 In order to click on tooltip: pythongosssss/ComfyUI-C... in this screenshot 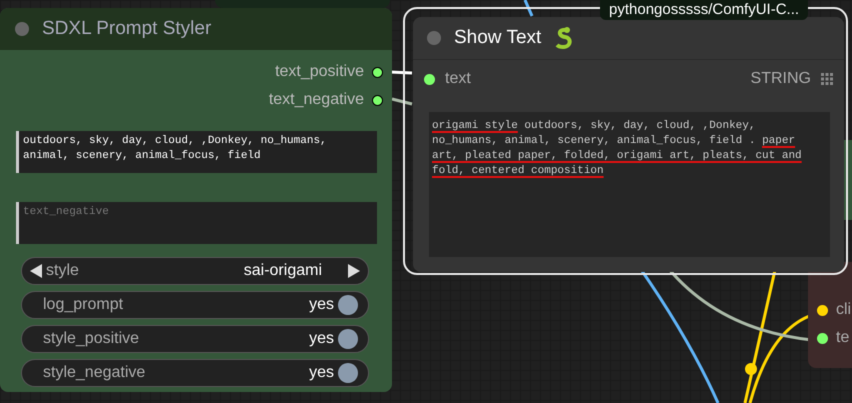, I will do `click(704, 10)`.